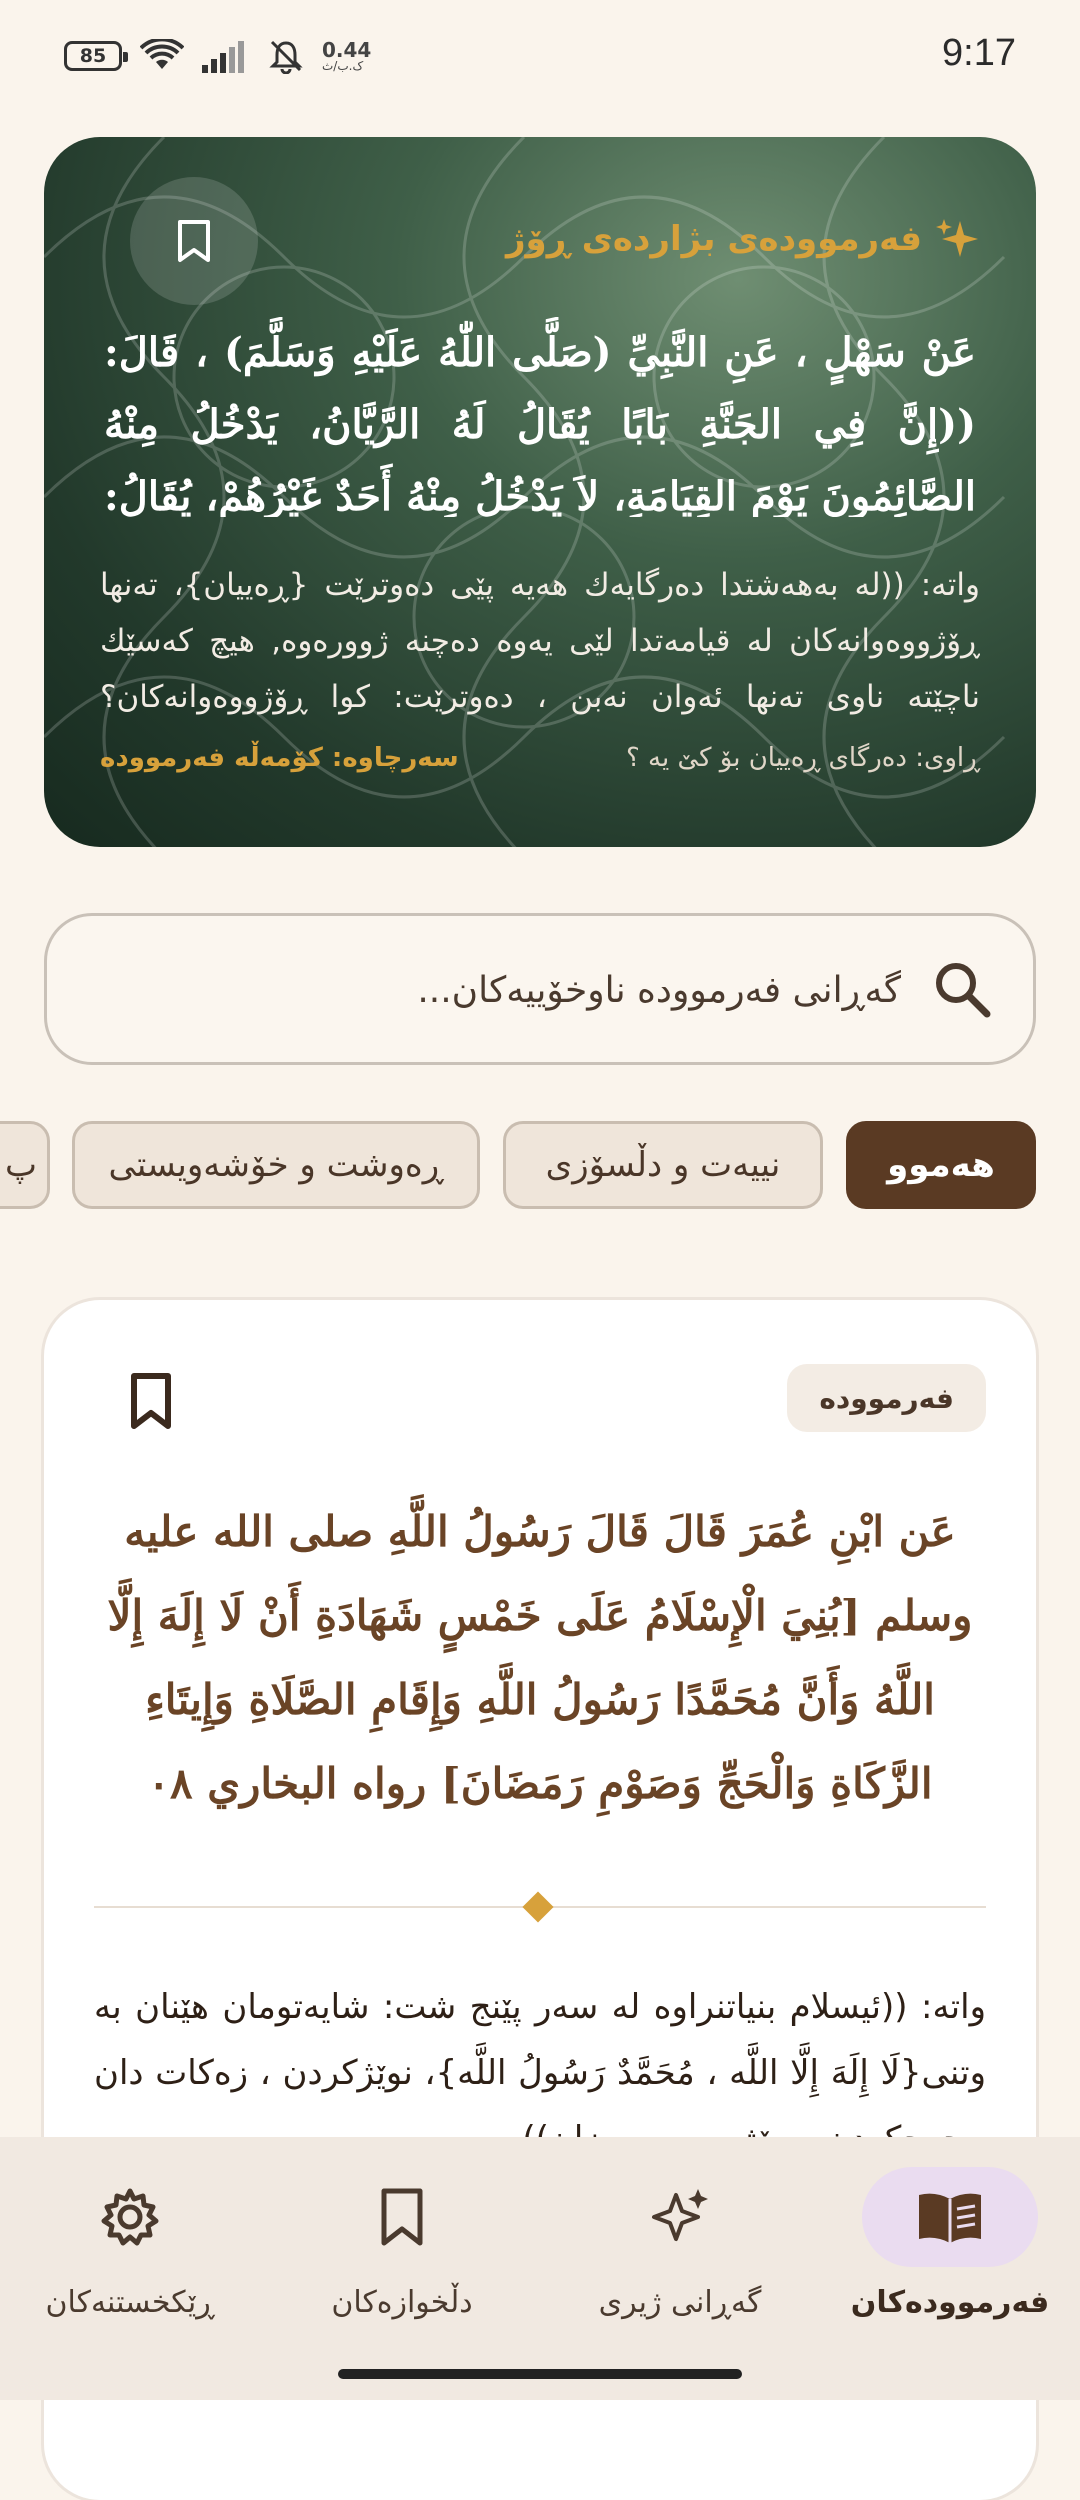 This screenshot has width=1080, height=2500. Describe the element at coordinates (713, 239) in the screenshot. I see `hero-title-text: فەرموودەی بژاردەی ڕۆژ` at that location.